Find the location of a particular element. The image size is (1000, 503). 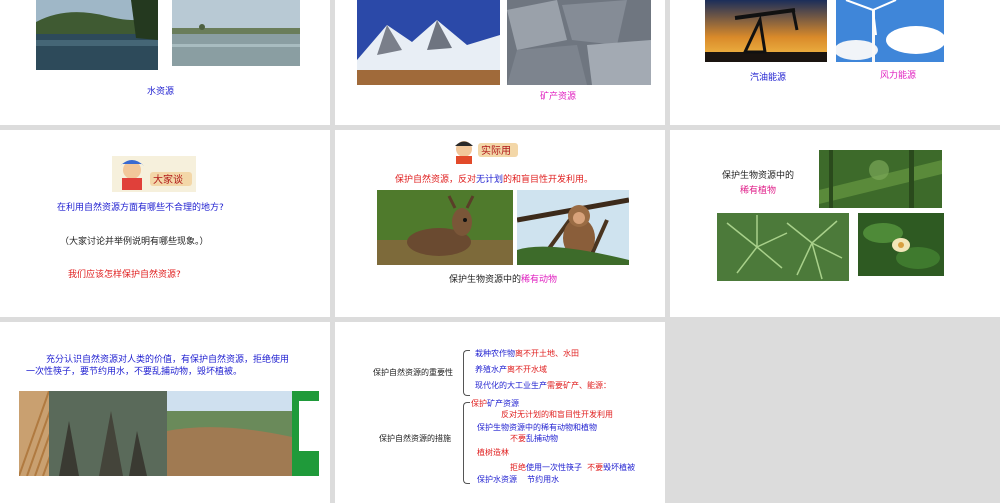

m7-a: 保护水资源 is located at coordinates (497, 479).